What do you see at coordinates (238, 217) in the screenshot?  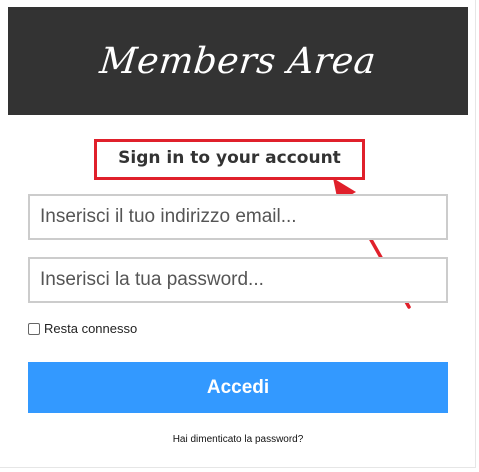 I see `email-input` at bounding box center [238, 217].